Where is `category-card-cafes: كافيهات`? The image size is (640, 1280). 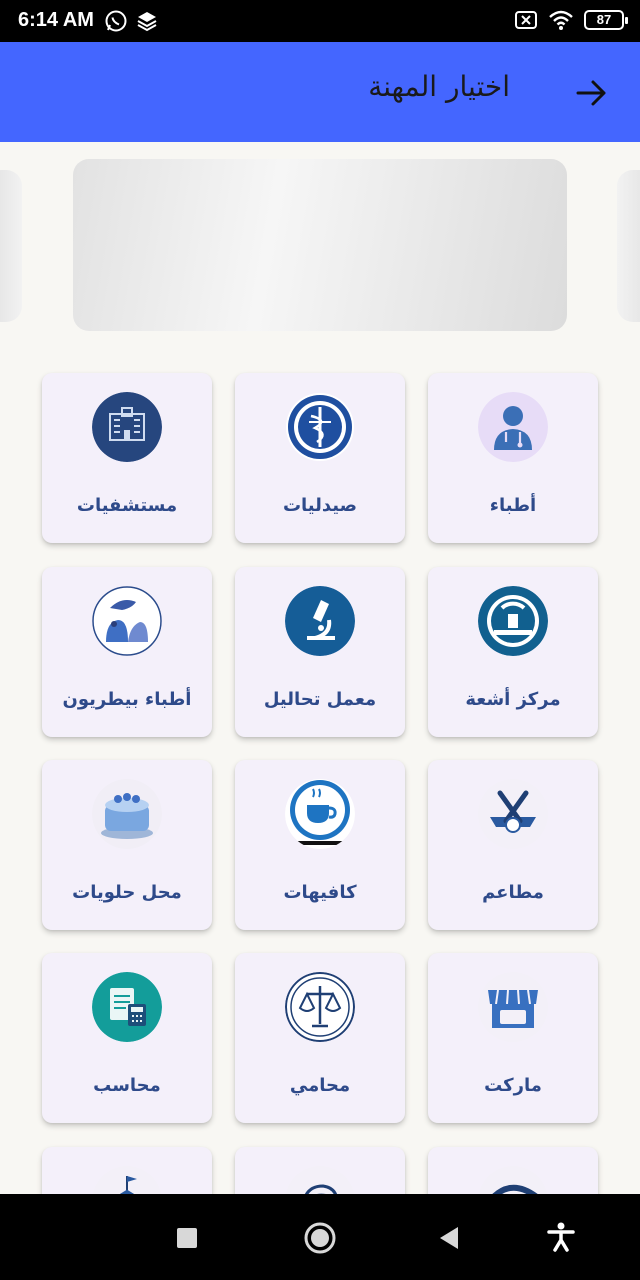 category-card-cafes: كافيهات is located at coordinates (320, 845).